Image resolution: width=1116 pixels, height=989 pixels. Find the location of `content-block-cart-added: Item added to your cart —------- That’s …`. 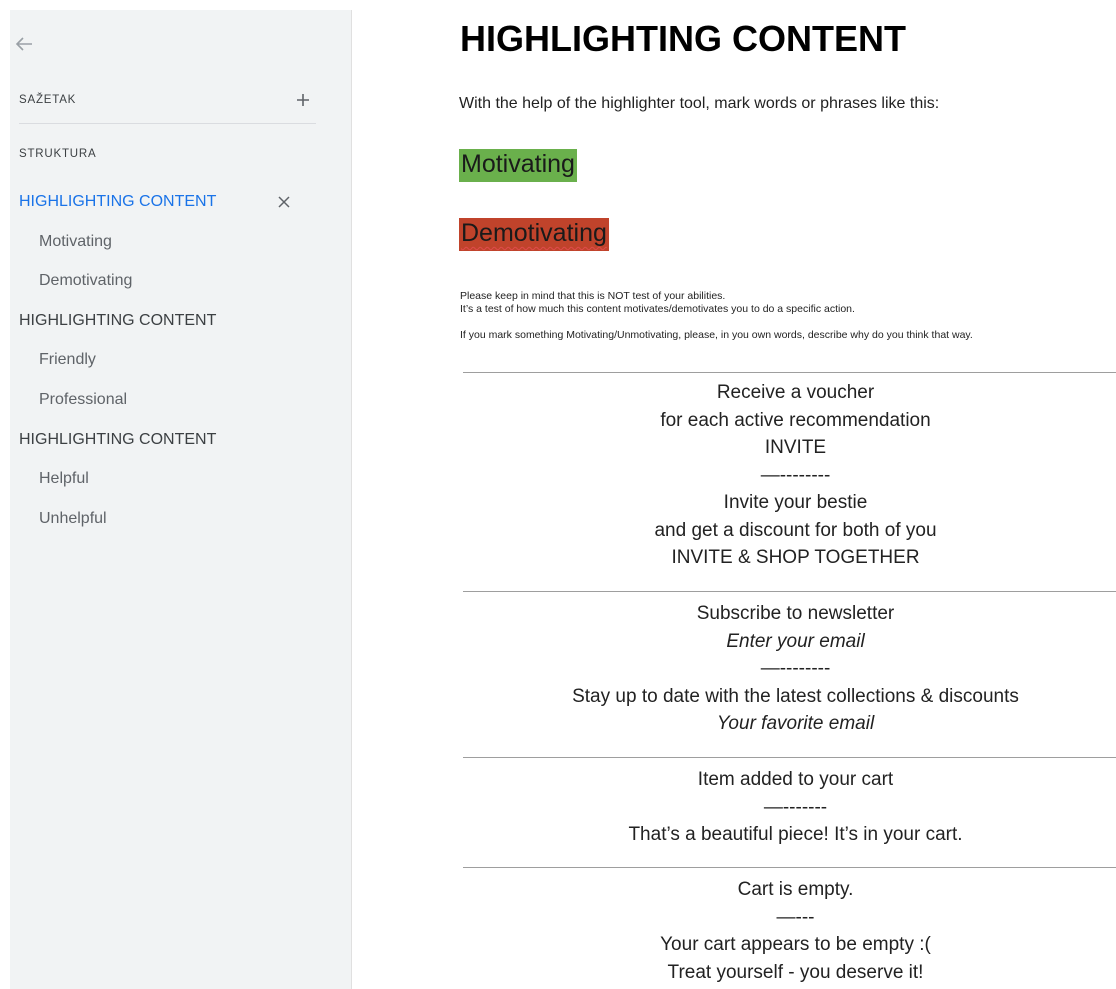

content-block-cart-added: Item added to your cart —------- That’s … is located at coordinates (789, 807).